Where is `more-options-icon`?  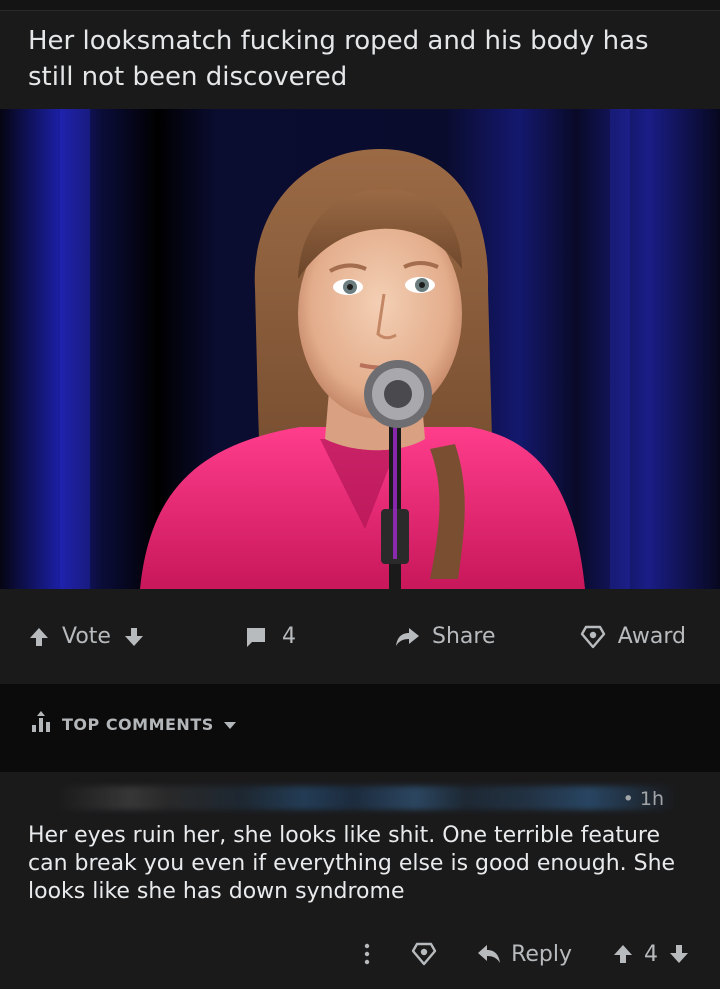
more-options-icon is located at coordinates (367, 954).